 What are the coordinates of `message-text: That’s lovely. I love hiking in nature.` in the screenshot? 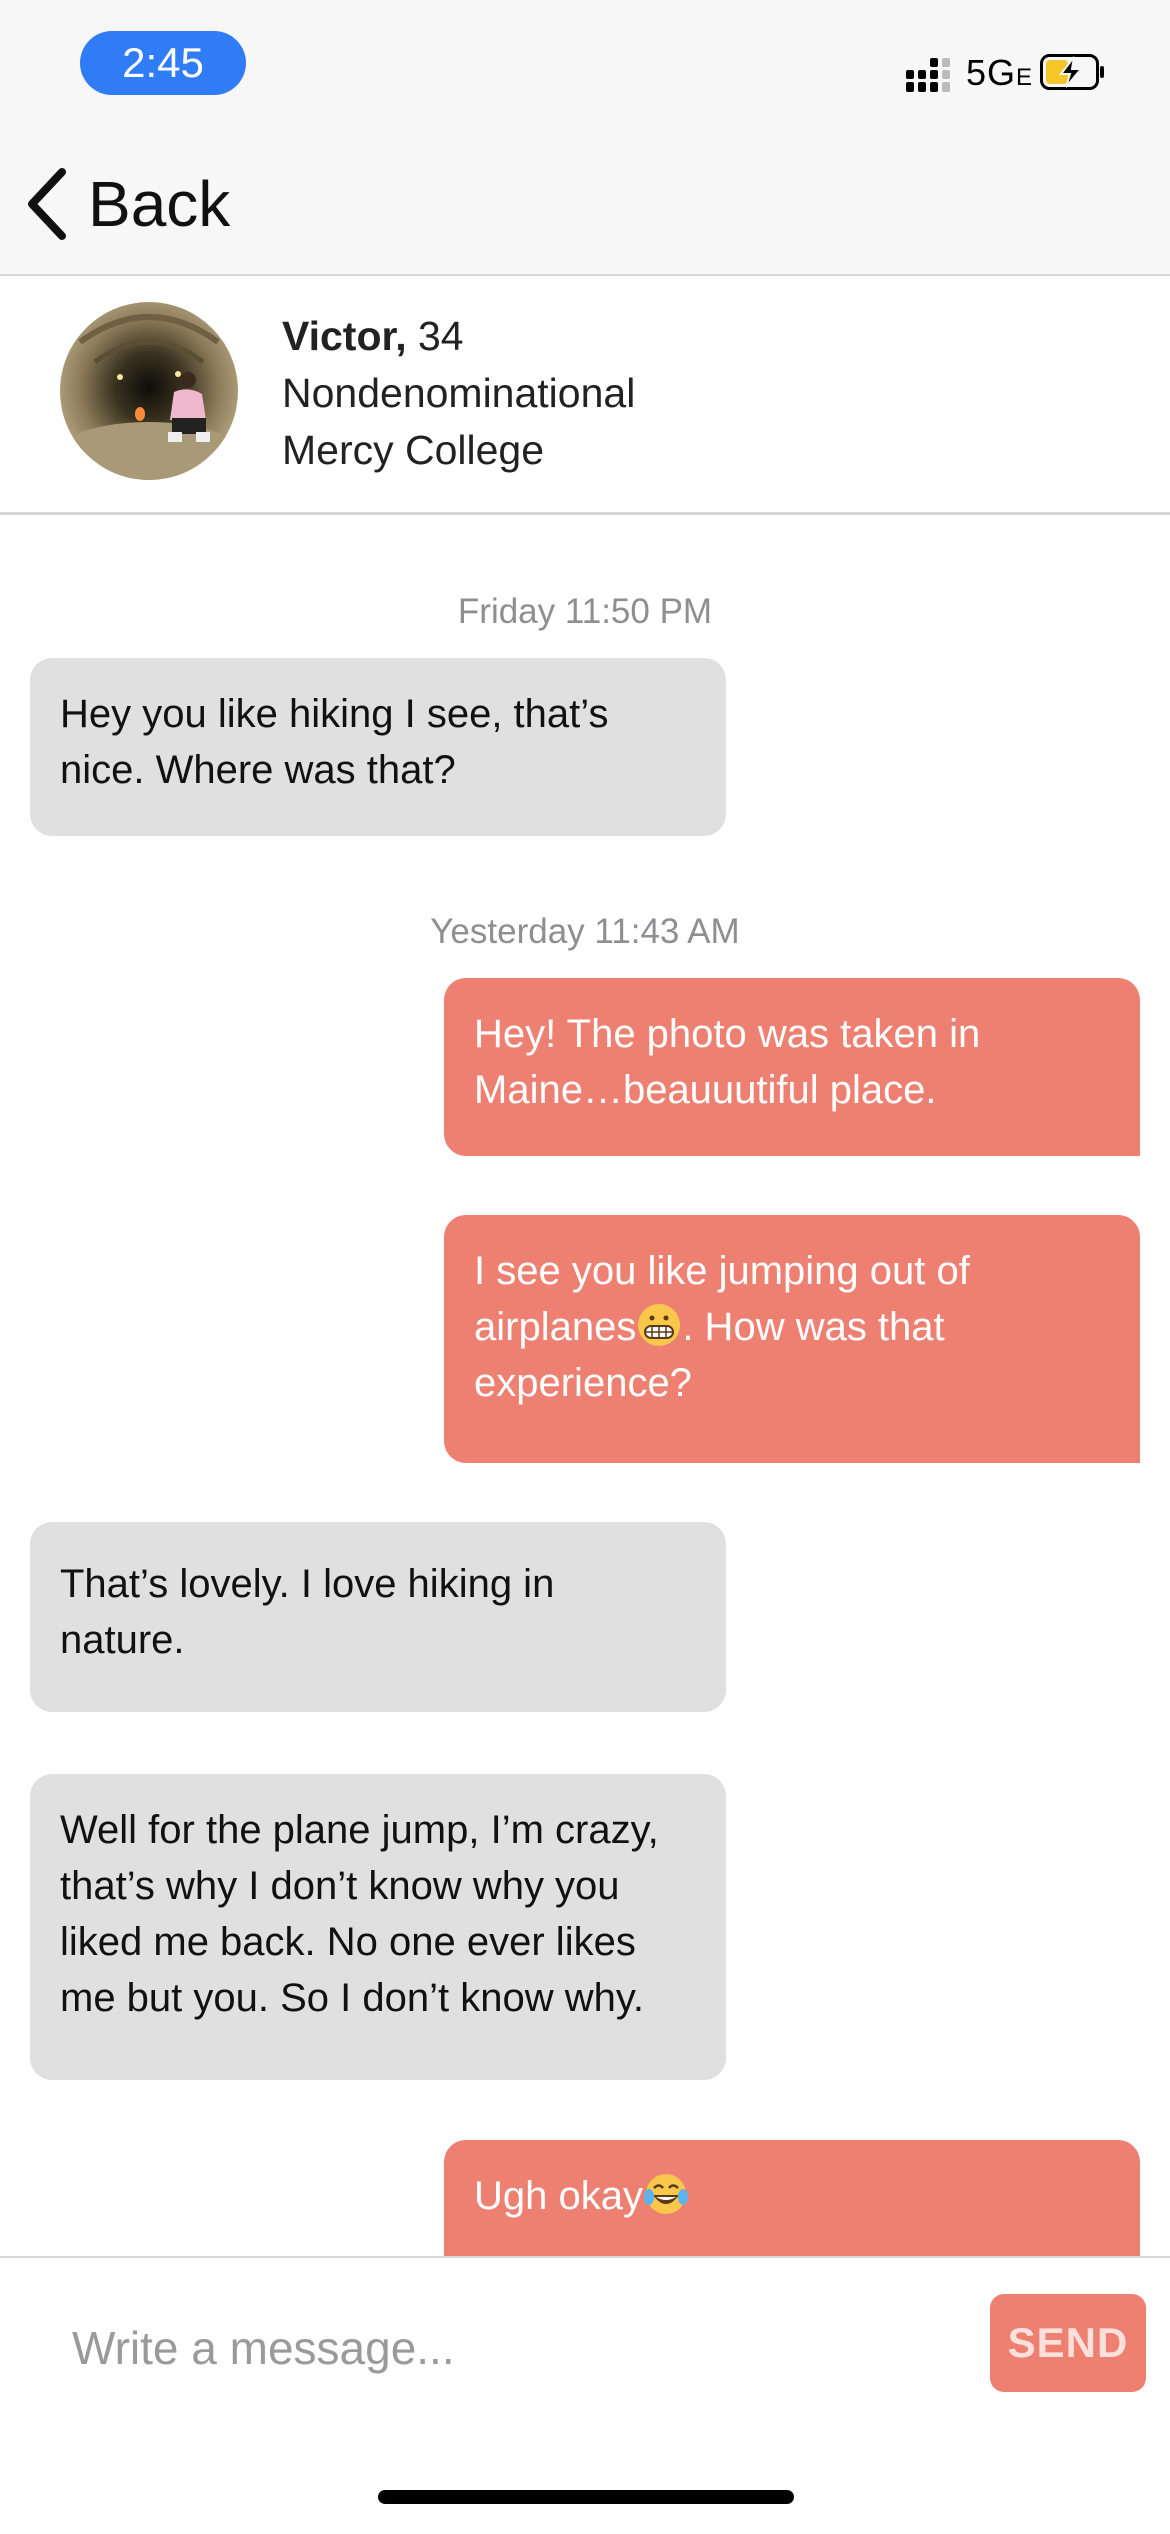 It's located at (307, 1612).